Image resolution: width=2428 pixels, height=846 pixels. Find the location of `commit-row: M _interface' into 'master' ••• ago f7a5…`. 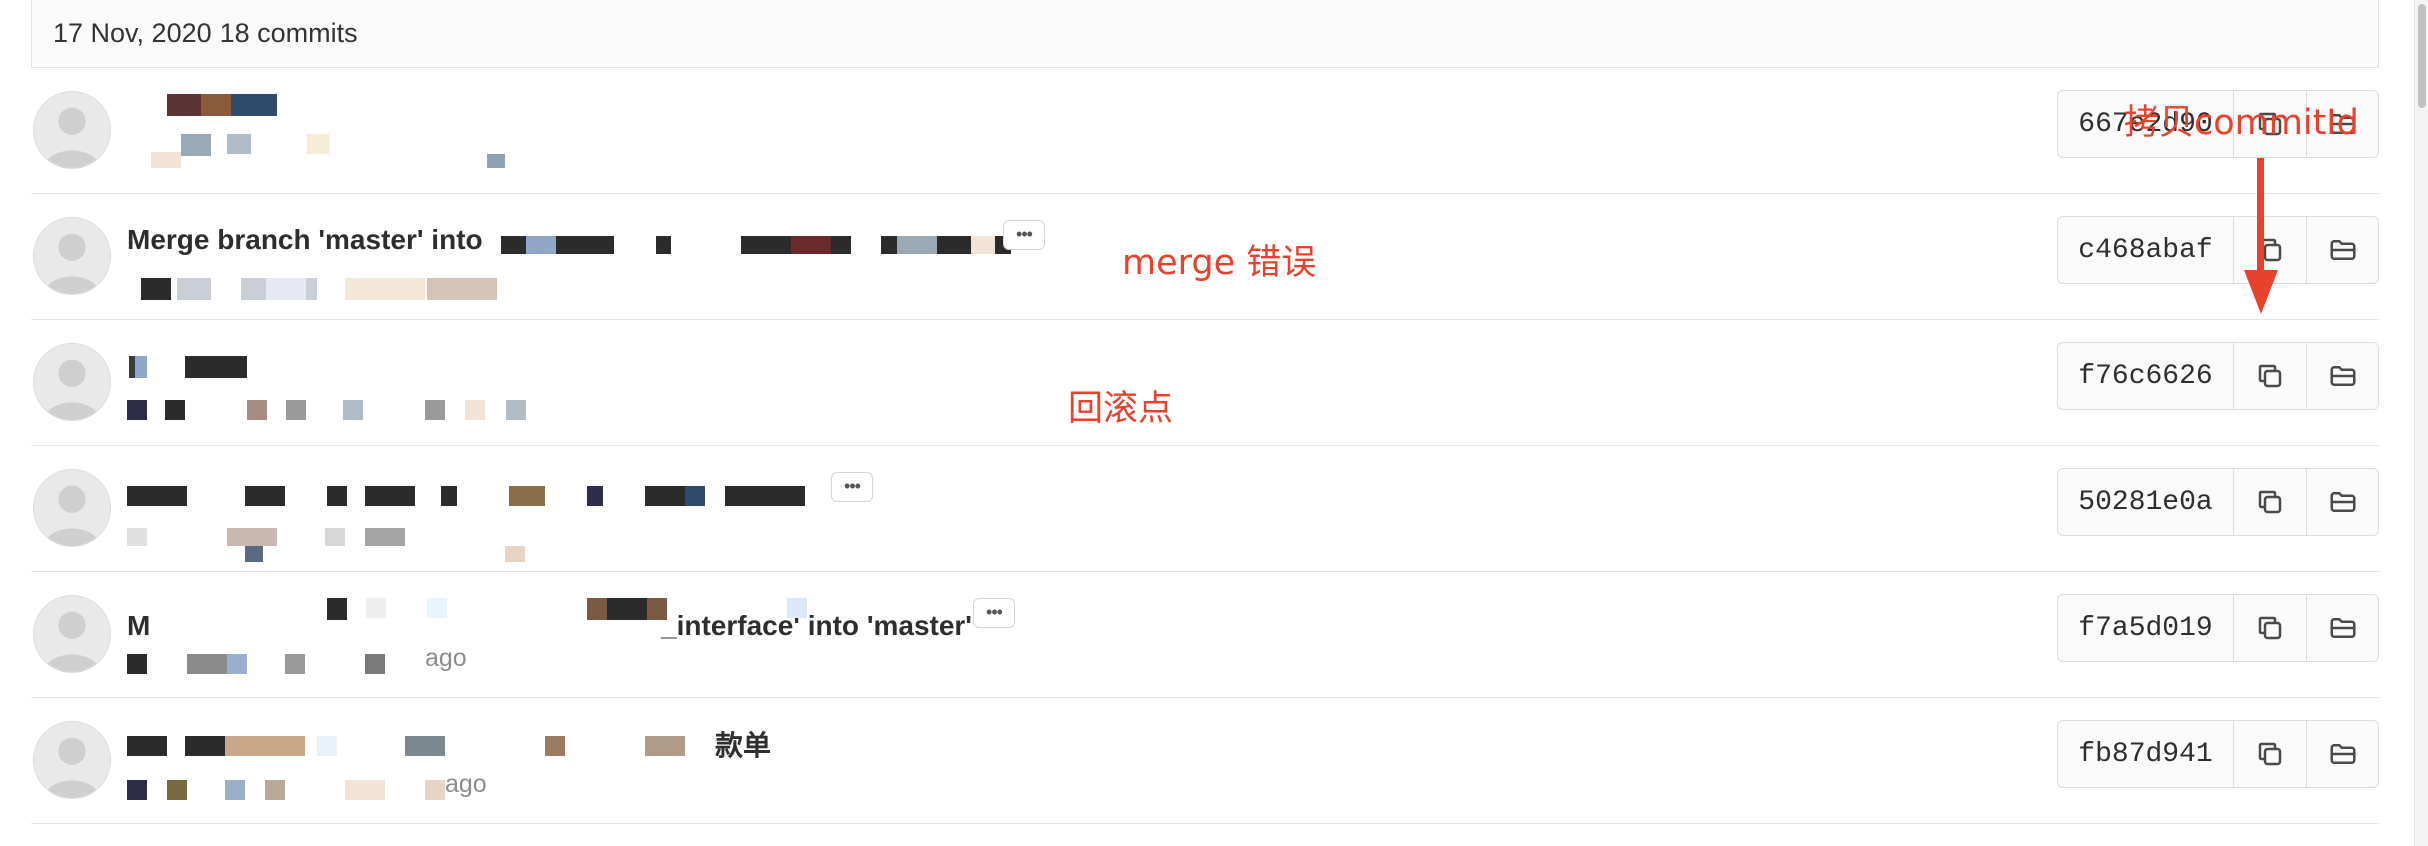

commit-row: M _interface' into 'master' ••• ago f7a5… is located at coordinates (1205, 635).